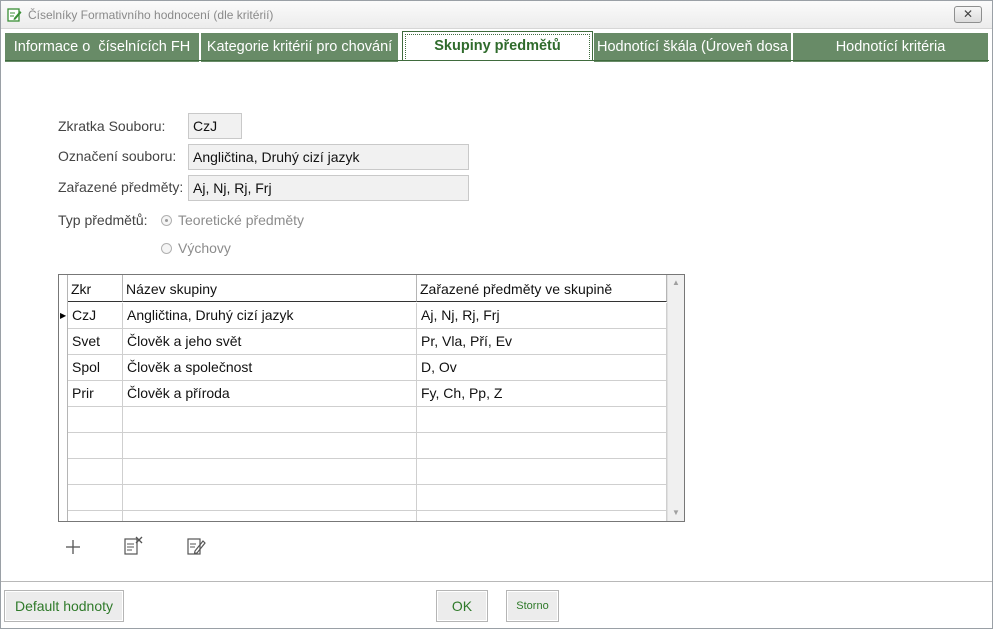 The width and height of the screenshot is (993, 629). What do you see at coordinates (117, 156) in the screenshot?
I see `name-label: Označení souboru:` at bounding box center [117, 156].